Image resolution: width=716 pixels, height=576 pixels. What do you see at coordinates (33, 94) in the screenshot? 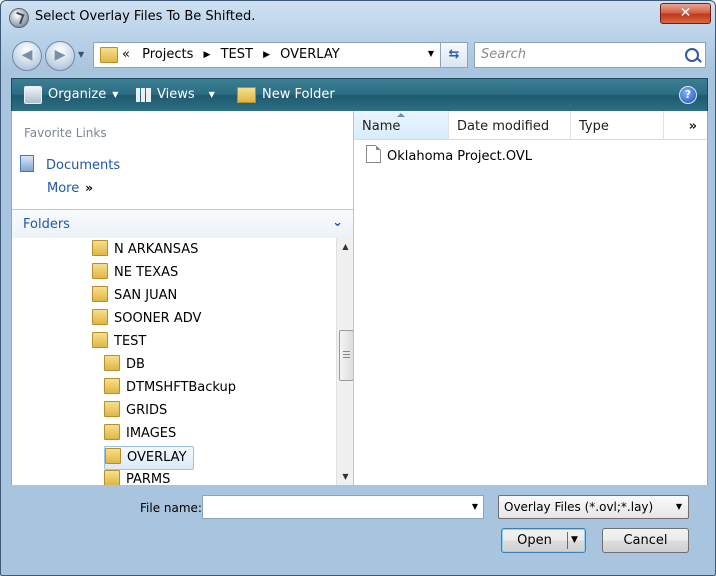
I see `organize-icon` at bounding box center [33, 94].